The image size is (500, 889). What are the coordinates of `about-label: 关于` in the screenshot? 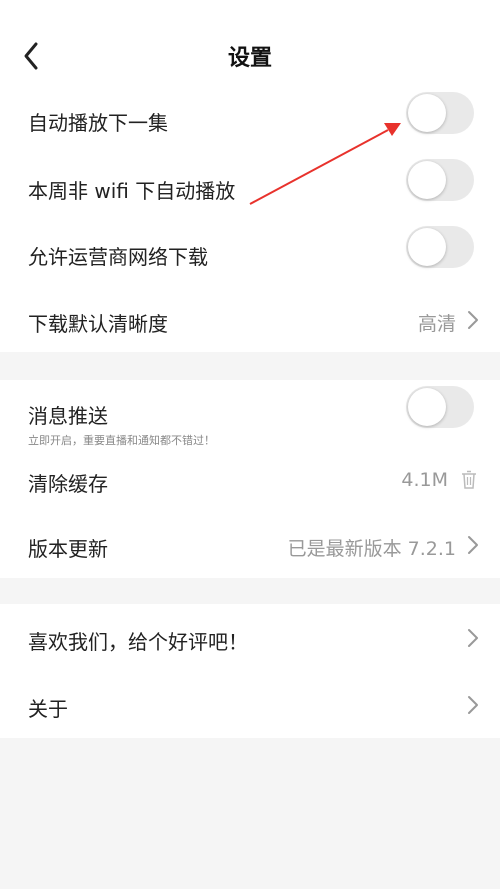 It's located at (48, 709).